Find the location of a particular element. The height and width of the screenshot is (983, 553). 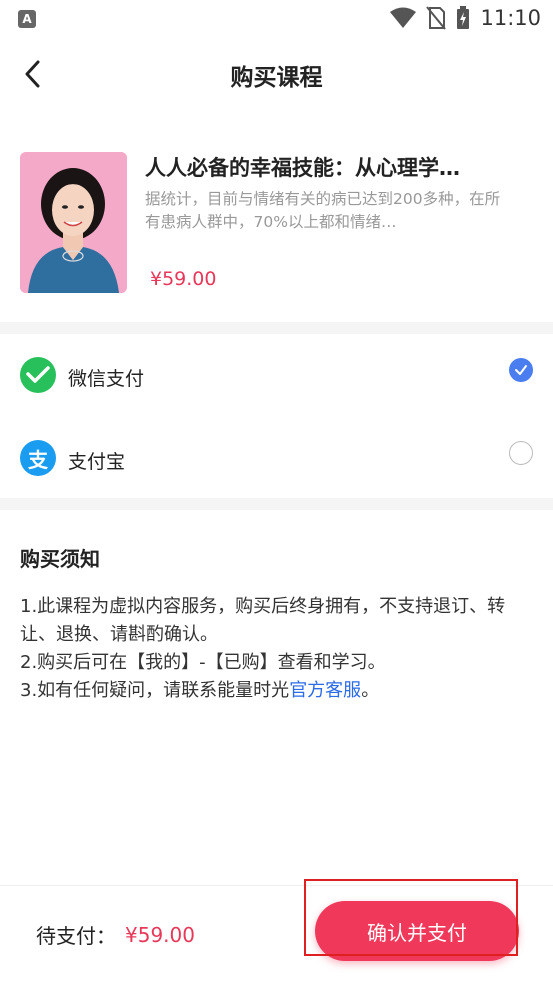

payment-option-alipay: 支 支付宝 is located at coordinates (276, 457).